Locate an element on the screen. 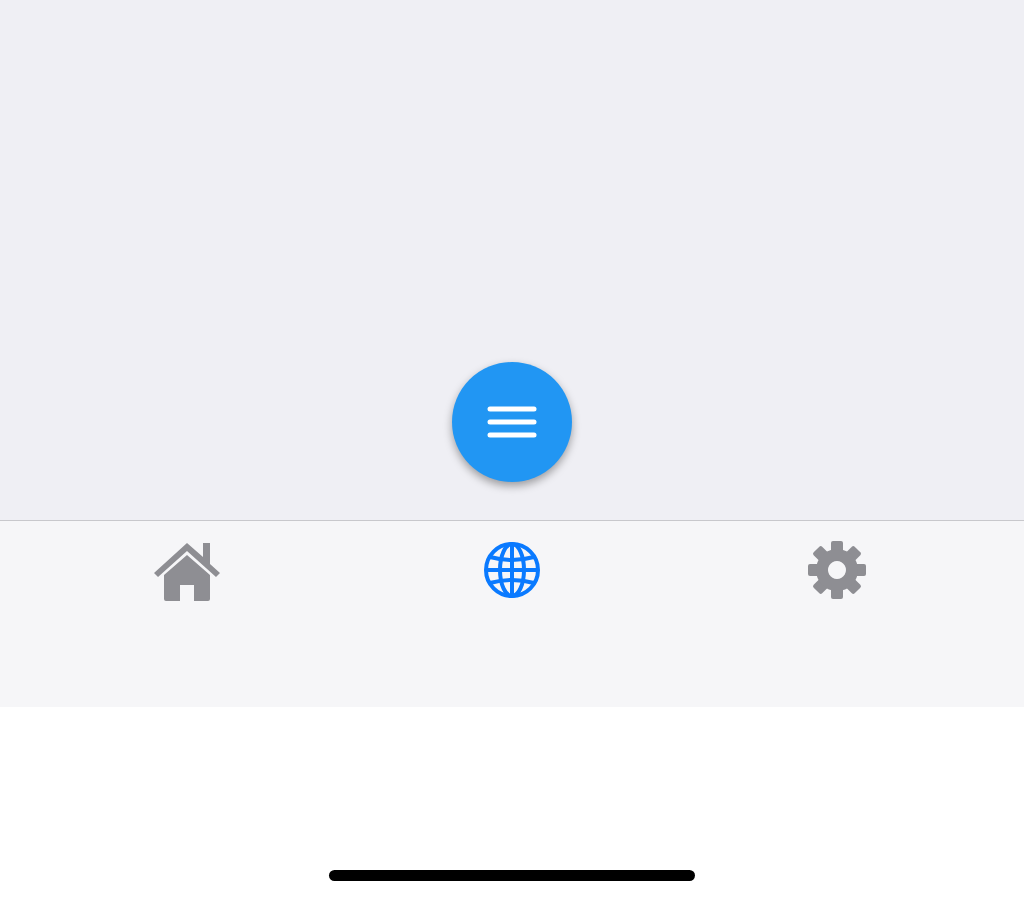  menu-icon is located at coordinates (512, 422).